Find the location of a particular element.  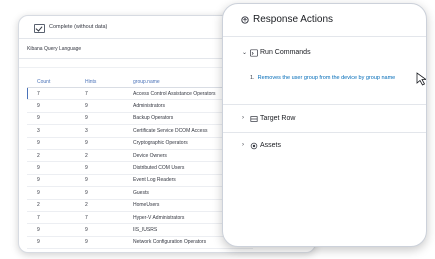

column-header-hints: Hints is located at coordinates (109, 82).